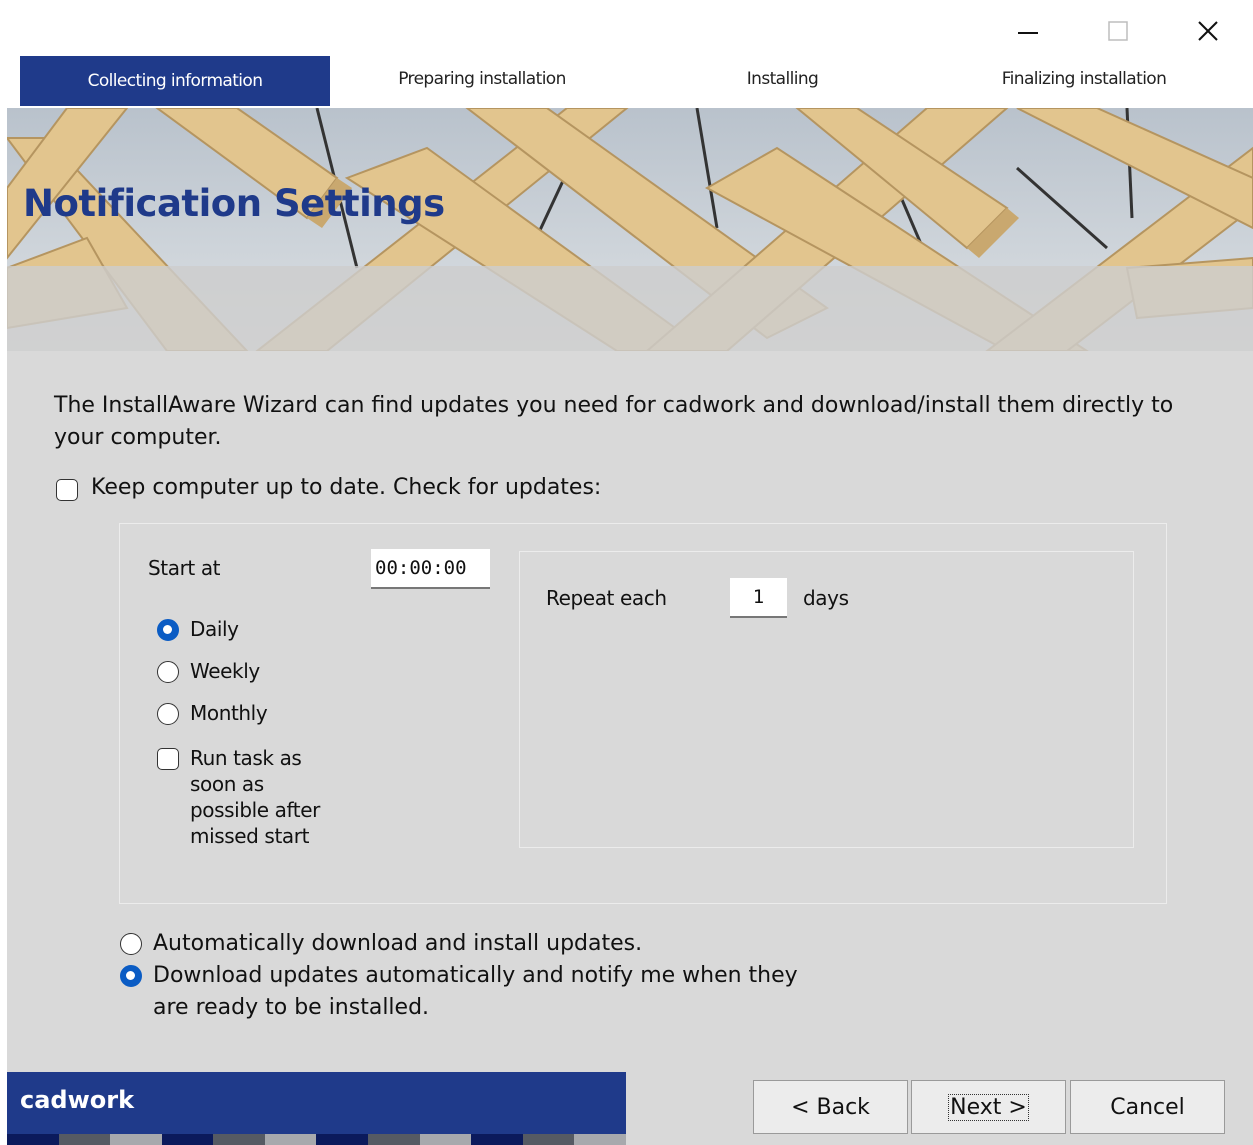 The height and width of the screenshot is (1145, 1253). I want to click on repeat-unit-label: days, so click(826, 598).